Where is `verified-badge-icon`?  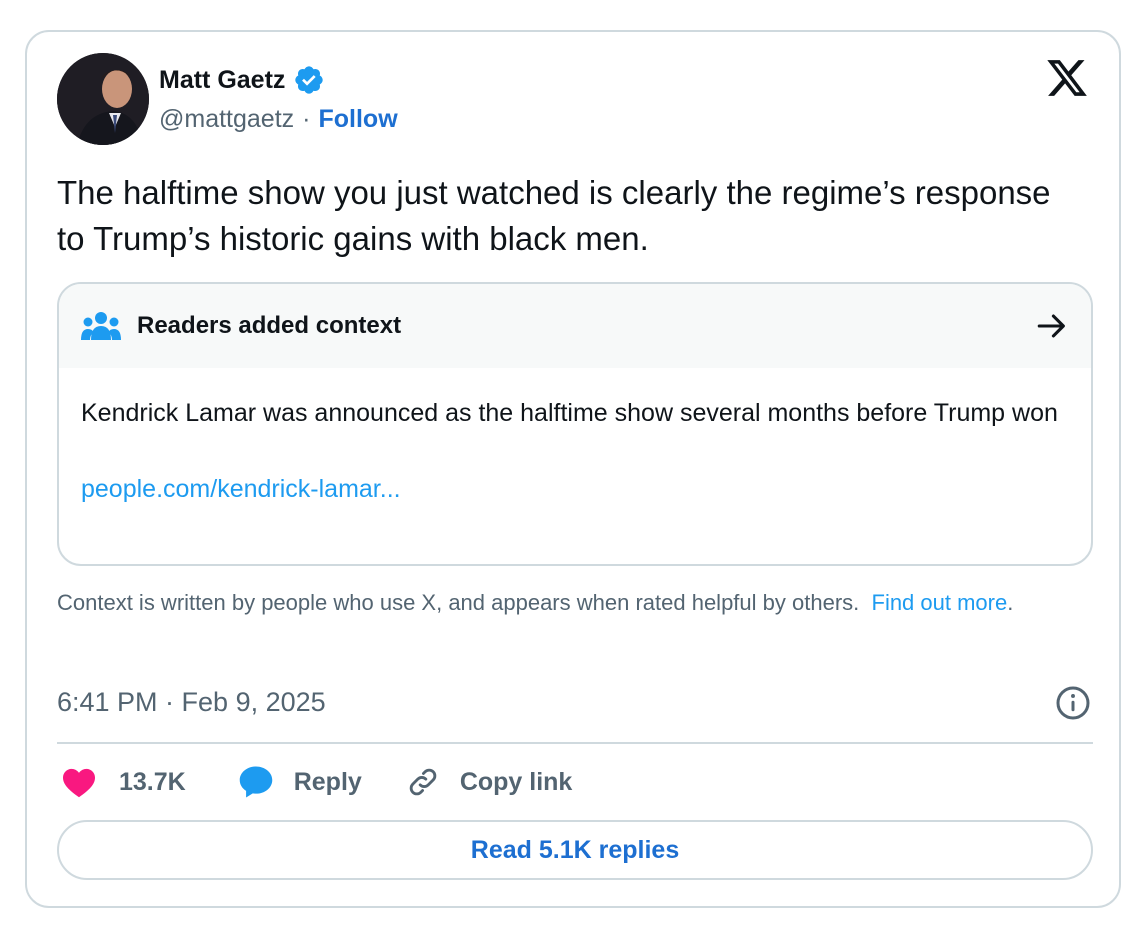
verified-badge-icon is located at coordinates (309, 80).